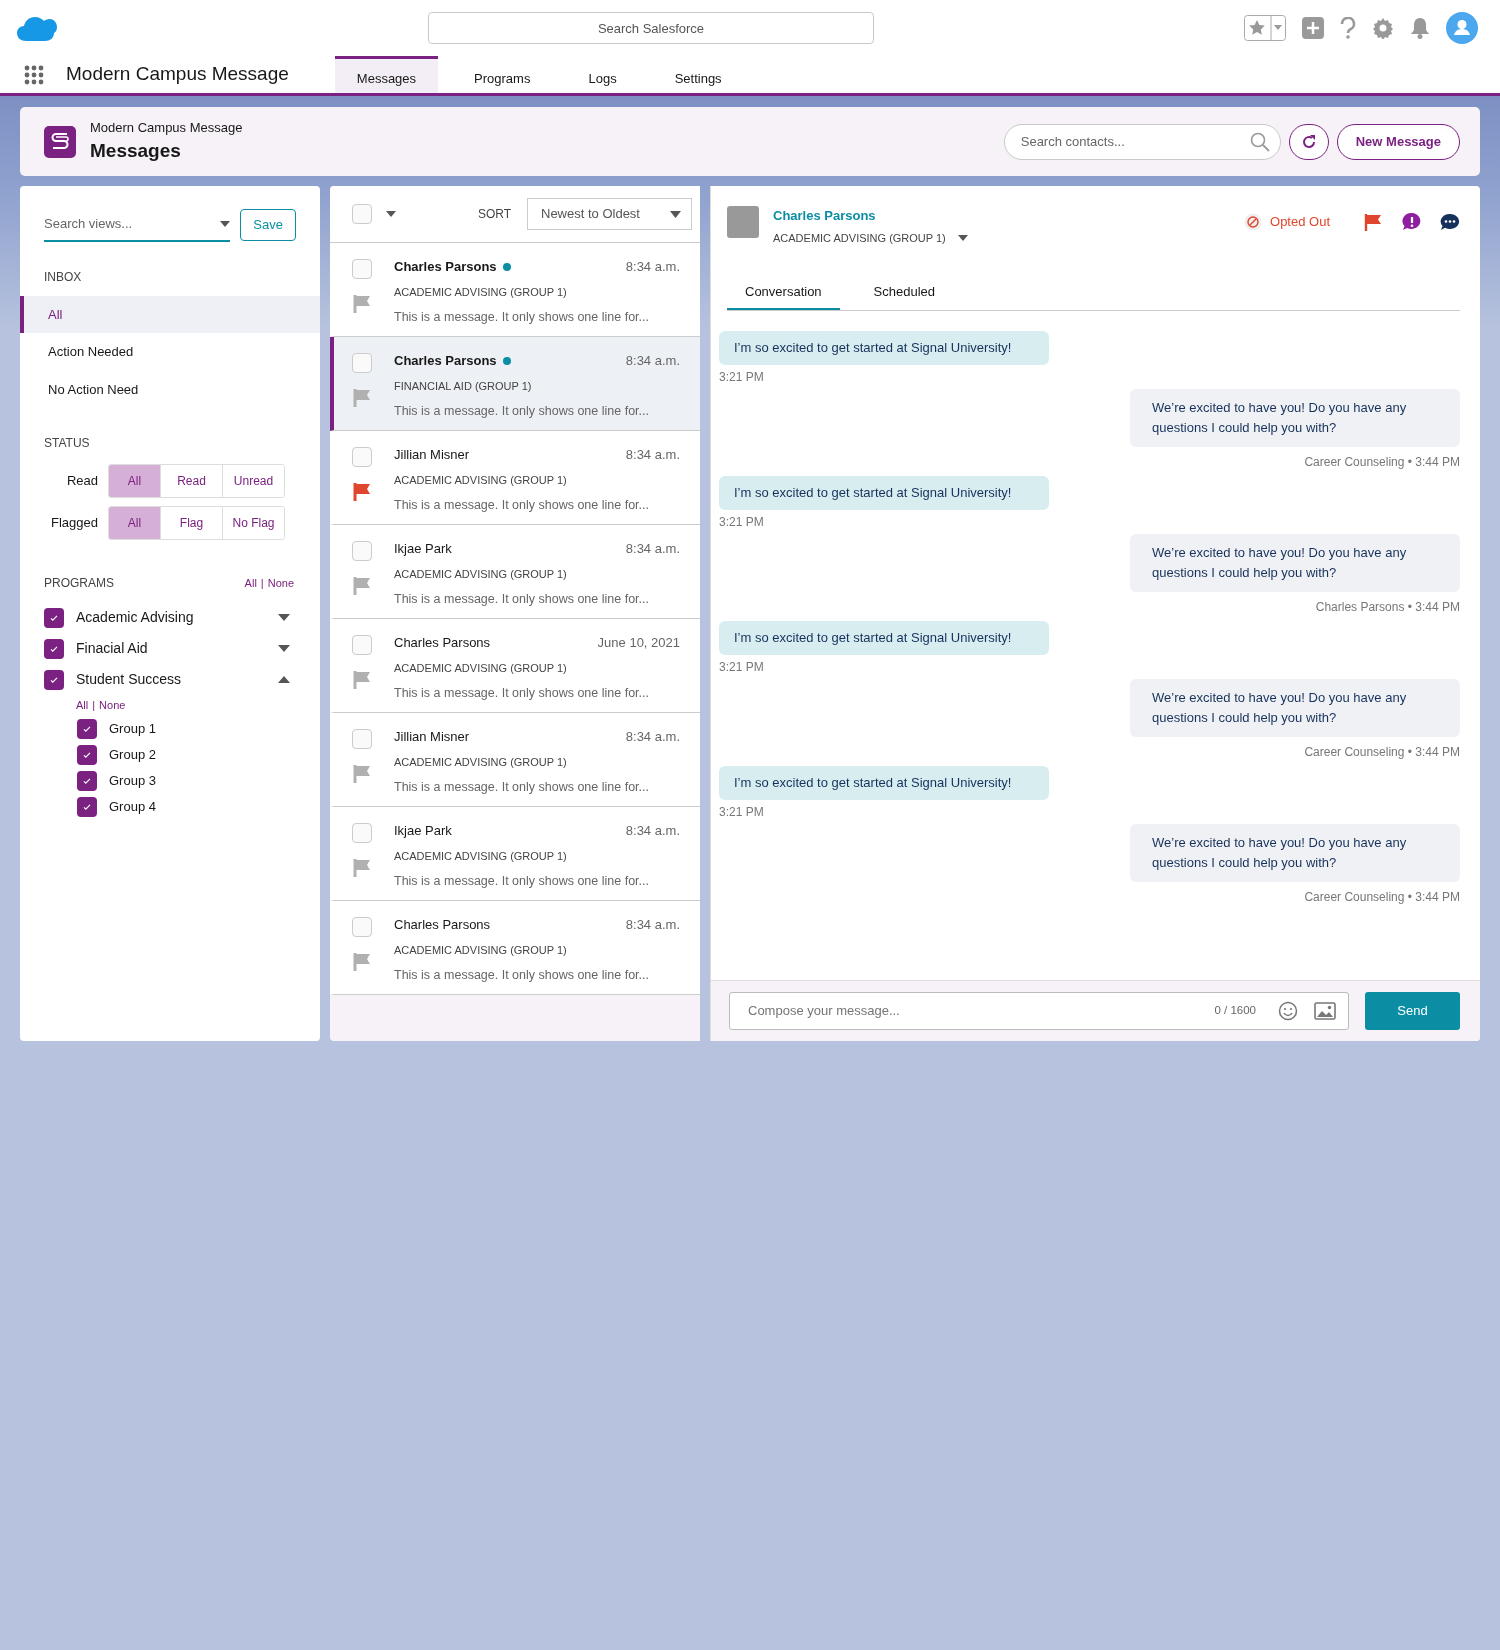 This screenshot has width=1500, height=1650. Describe the element at coordinates (1039, 1011) in the screenshot. I see `compose-field: Compose your message... 0 / 1600` at that location.